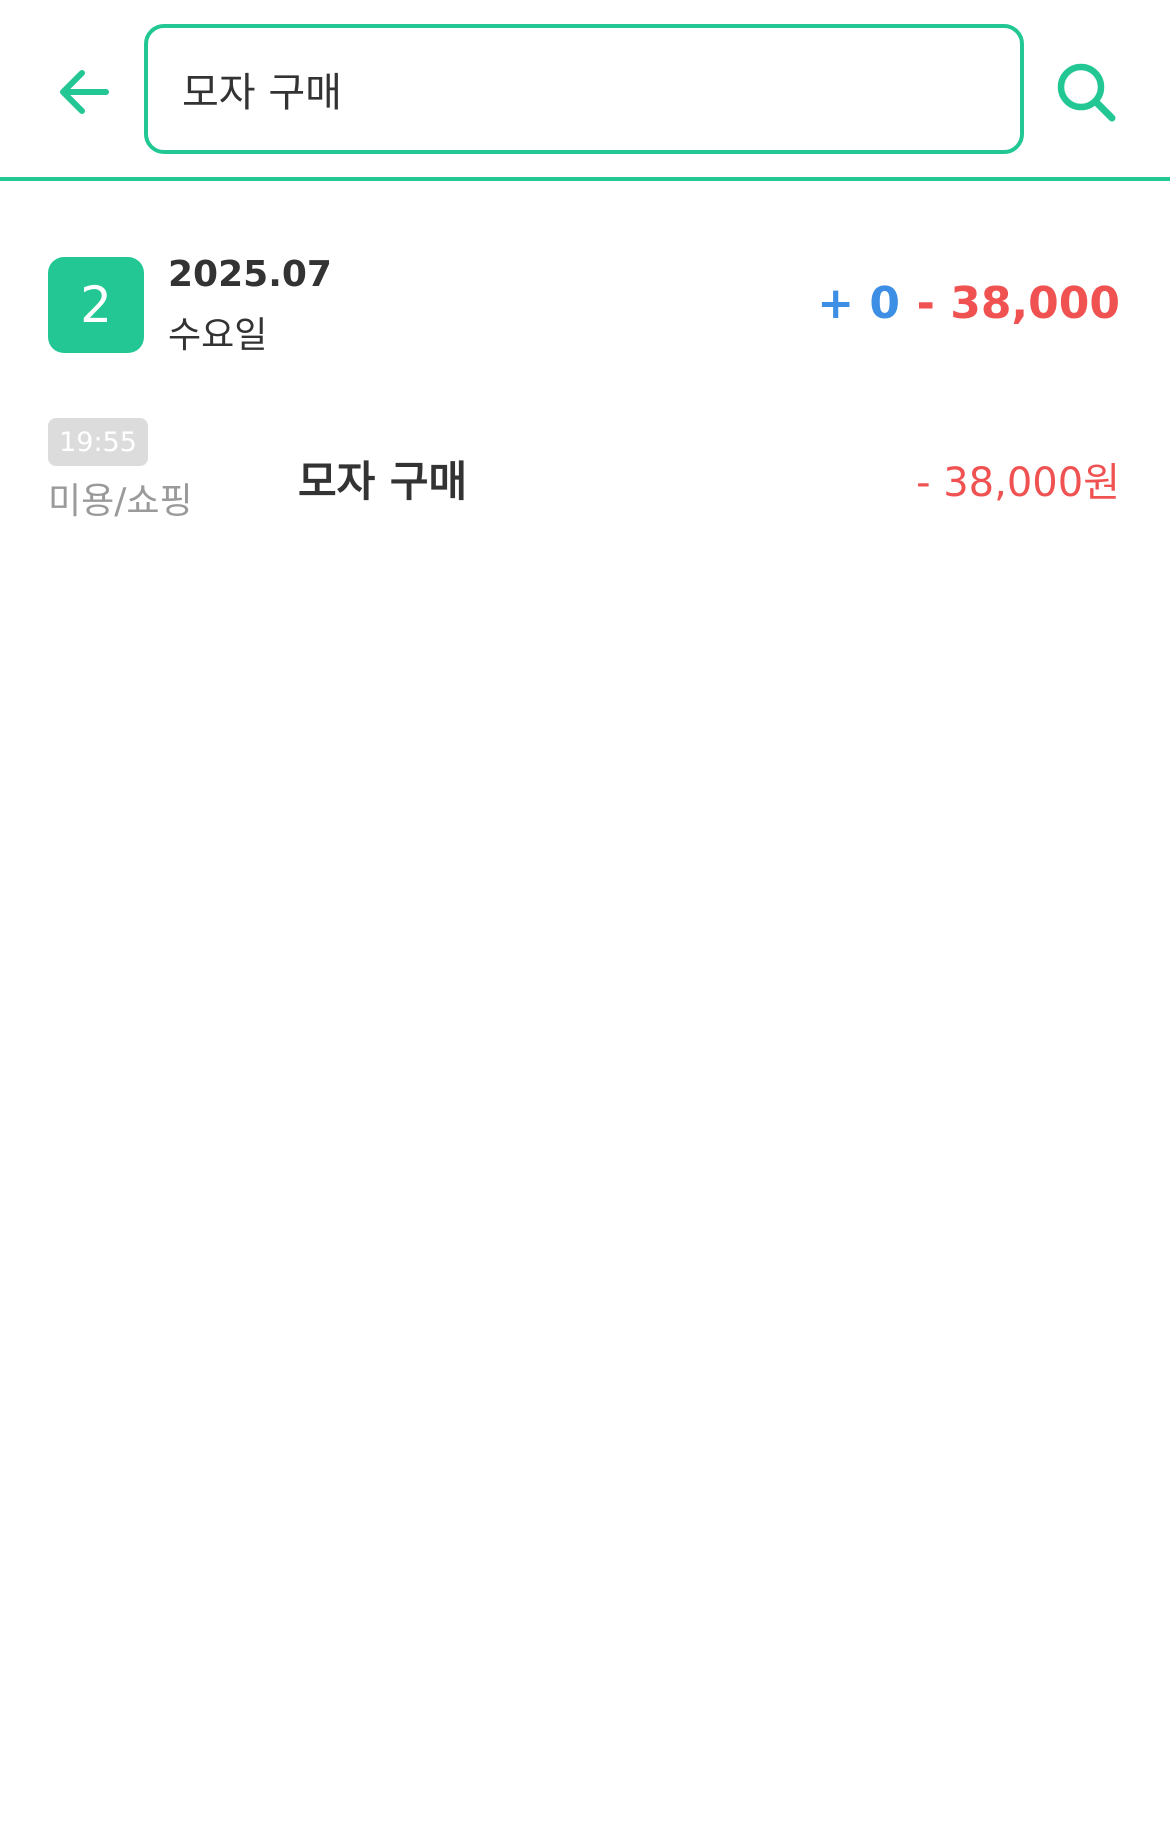 This screenshot has height=1825, width=1170. Describe the element at coordinates (601, 89) in the screenshot. I see `search-input` at that location.